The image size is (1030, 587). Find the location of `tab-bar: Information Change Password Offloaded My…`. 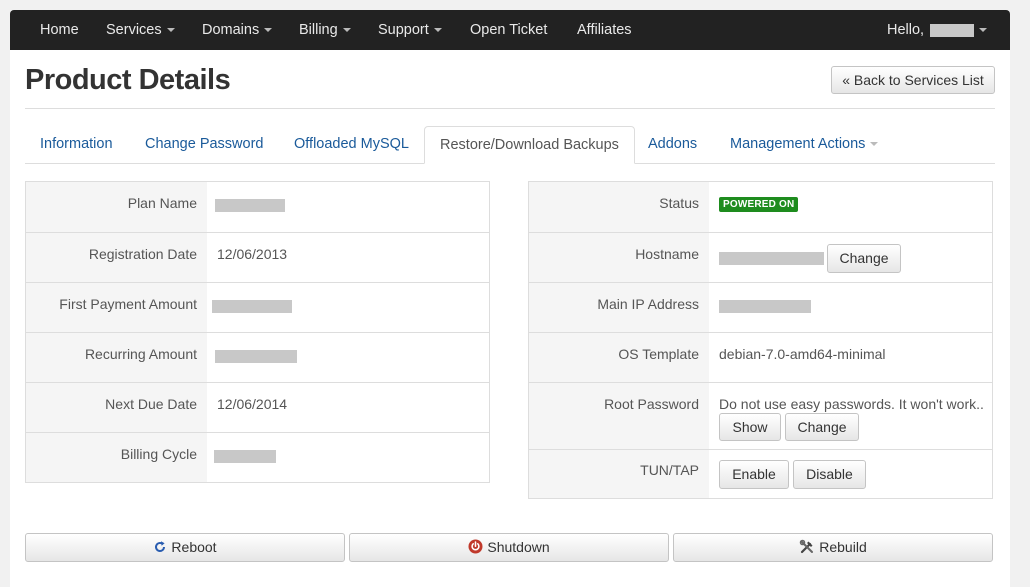

tab-bar: Information Change Password Offloaded My… is located at coordinates (510, 145).